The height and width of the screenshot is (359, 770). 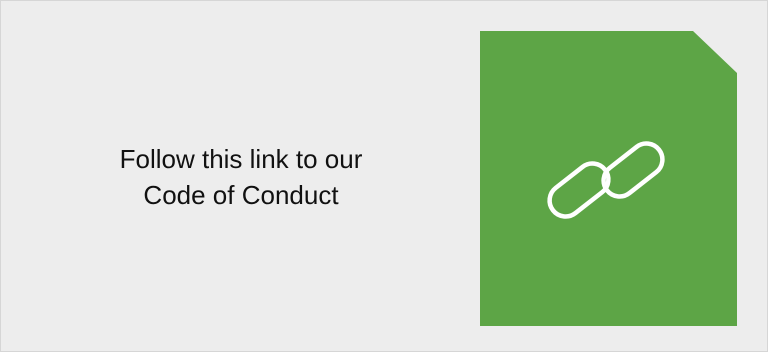 I want to click on link-description: Follow this link to our Code of Conduct, so click(x=241, y=177).